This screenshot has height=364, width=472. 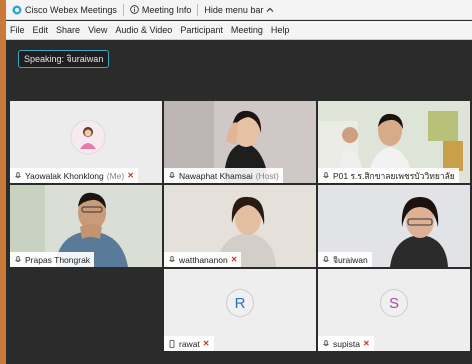 I want to click on menu-participant: Participant, so click(x=201, y=30).